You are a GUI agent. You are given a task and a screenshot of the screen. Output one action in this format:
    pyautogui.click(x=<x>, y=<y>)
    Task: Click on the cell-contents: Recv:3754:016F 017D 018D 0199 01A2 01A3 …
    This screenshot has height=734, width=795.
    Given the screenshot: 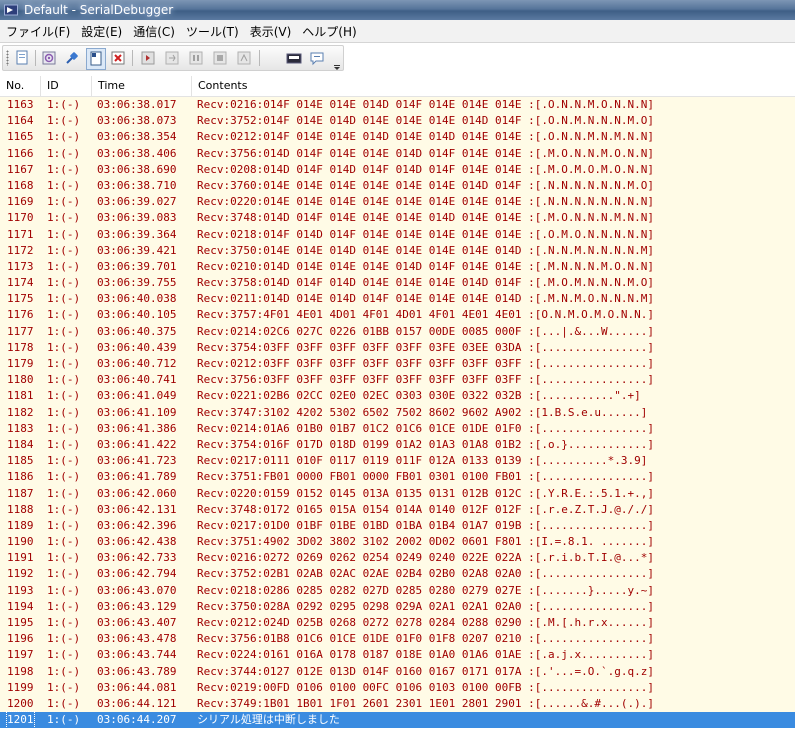 What is the action you would take?
    pyautogui.click(x=425, y=444)
    